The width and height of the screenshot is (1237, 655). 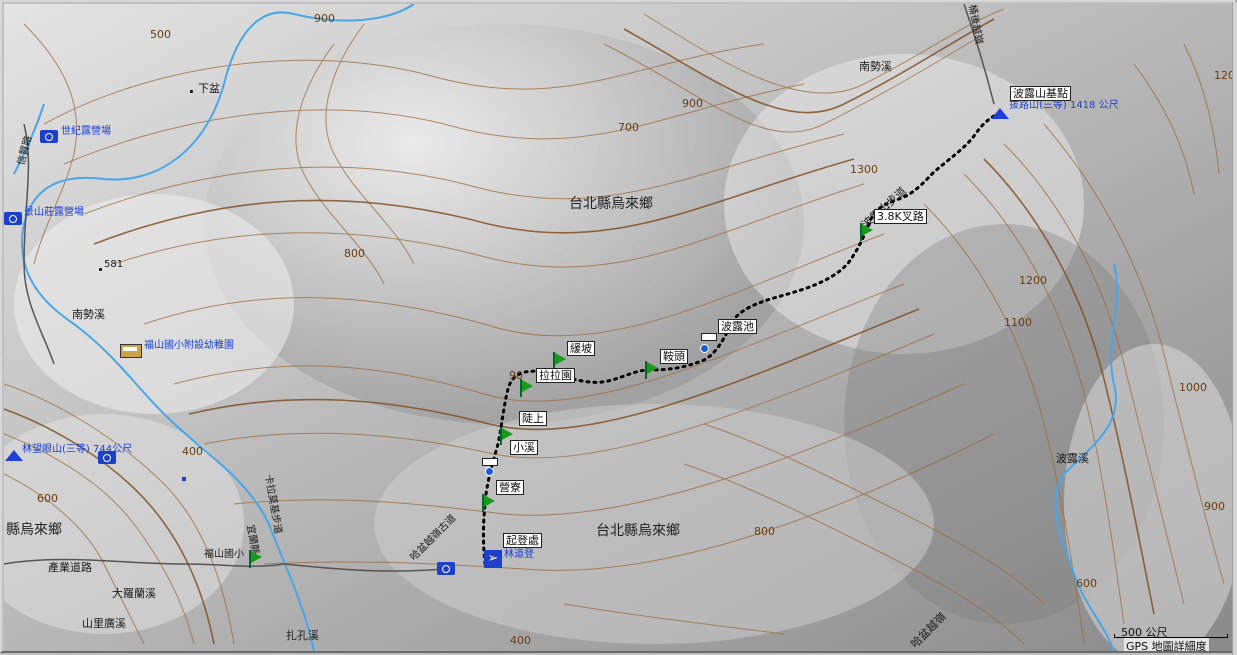 I want to click on place-label: 下盆, so click(x=209, y=88).